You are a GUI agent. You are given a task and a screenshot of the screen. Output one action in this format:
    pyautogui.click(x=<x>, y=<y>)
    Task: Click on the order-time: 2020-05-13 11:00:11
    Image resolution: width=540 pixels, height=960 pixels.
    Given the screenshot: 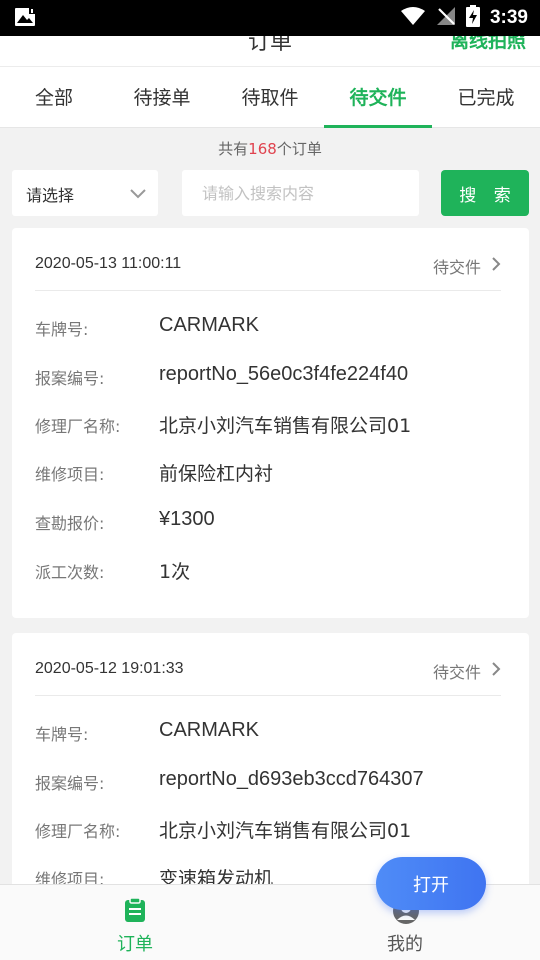 What is the action you would take?
    pyautogui.click(x=108, y=263)
    